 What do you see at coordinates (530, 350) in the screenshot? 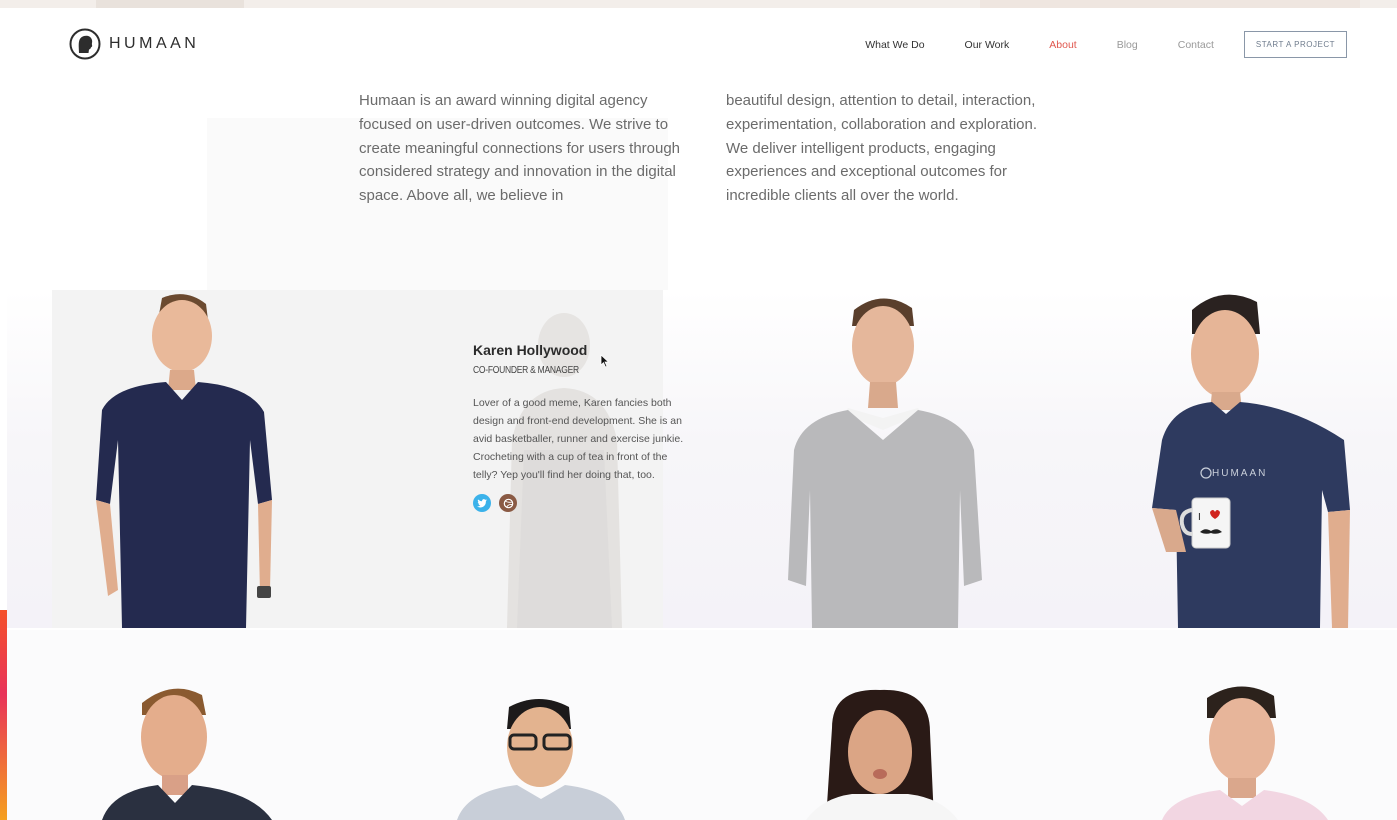
I see `bio-name: Karen Hollywood` at bounding box center [530, 350].